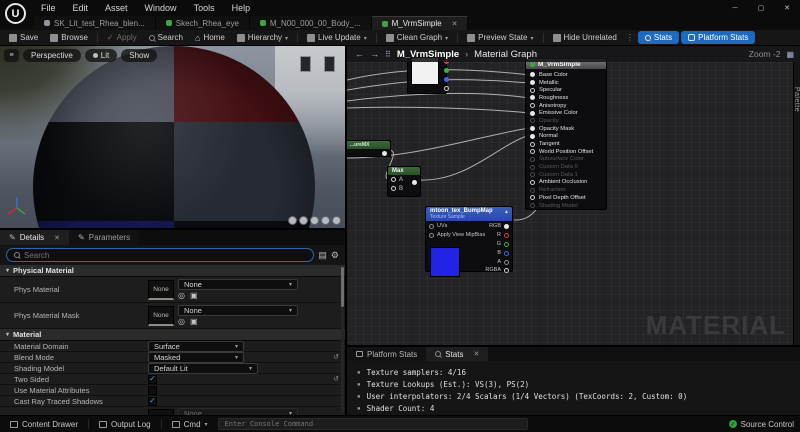  What do you see at coordinates (532, 113) in the screenshot?
I see `pin-emissive-color` at bounding box center [532, 113].